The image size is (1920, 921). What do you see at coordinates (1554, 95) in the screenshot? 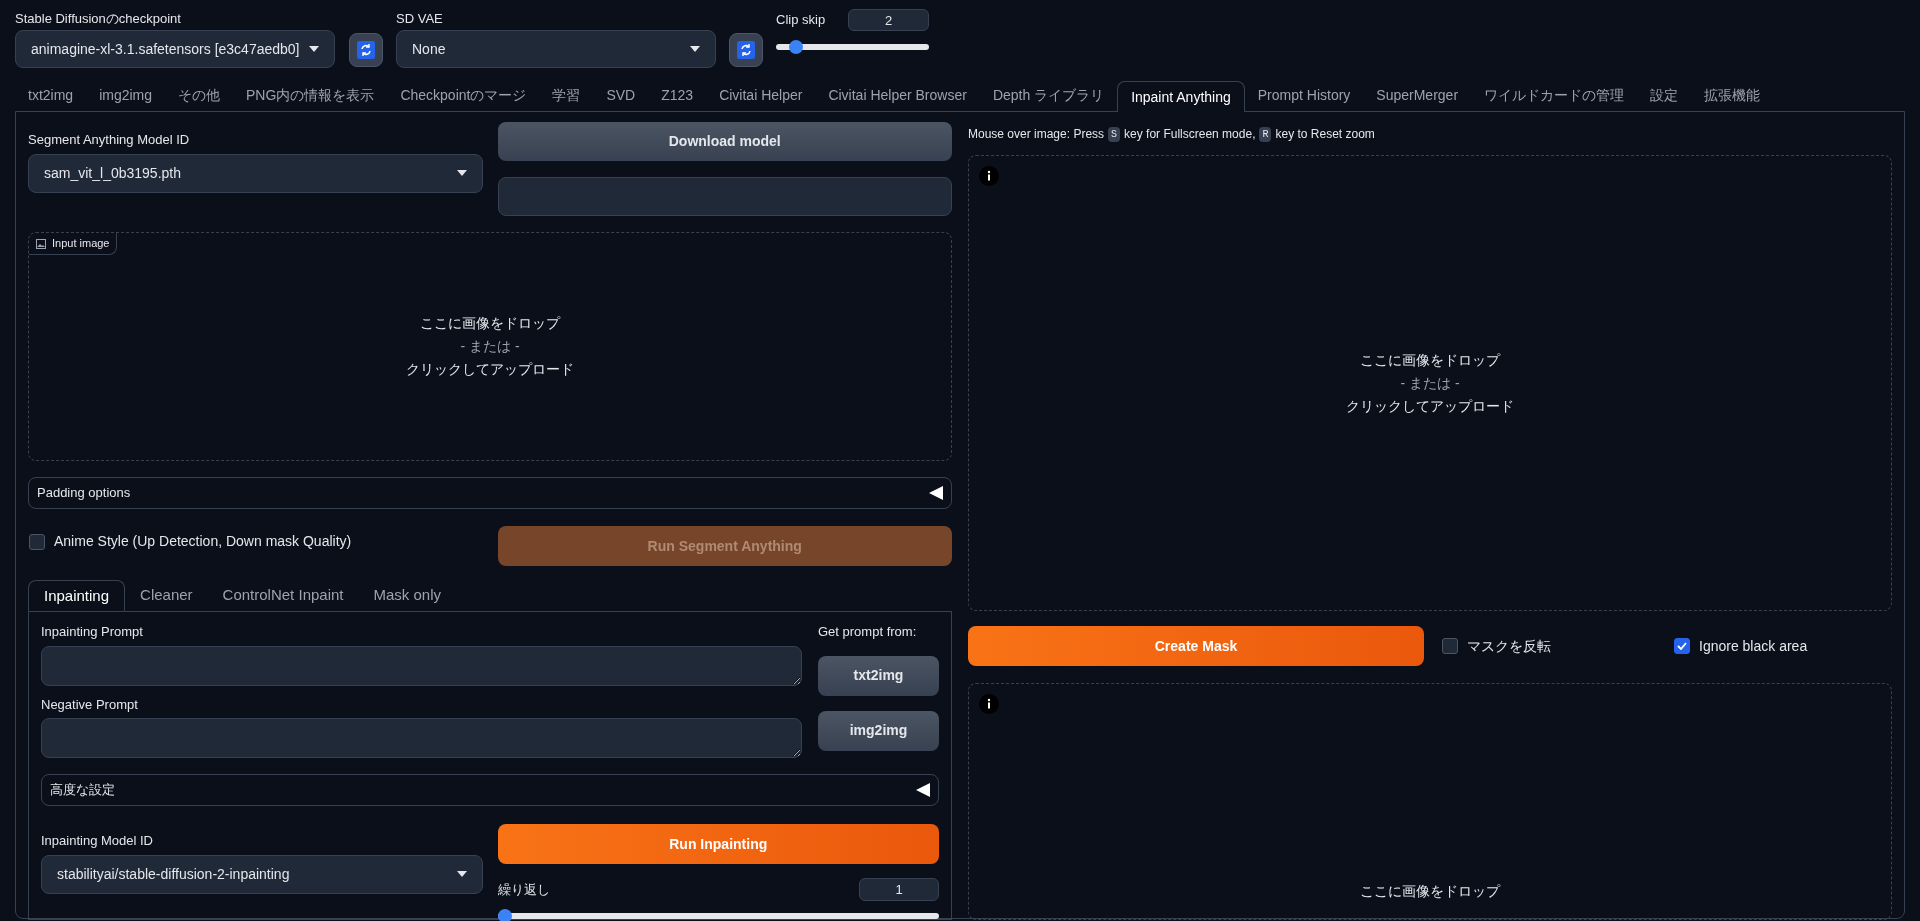
I see `tab: ワイルドカードの管理` at bounding box center [1554, 95].